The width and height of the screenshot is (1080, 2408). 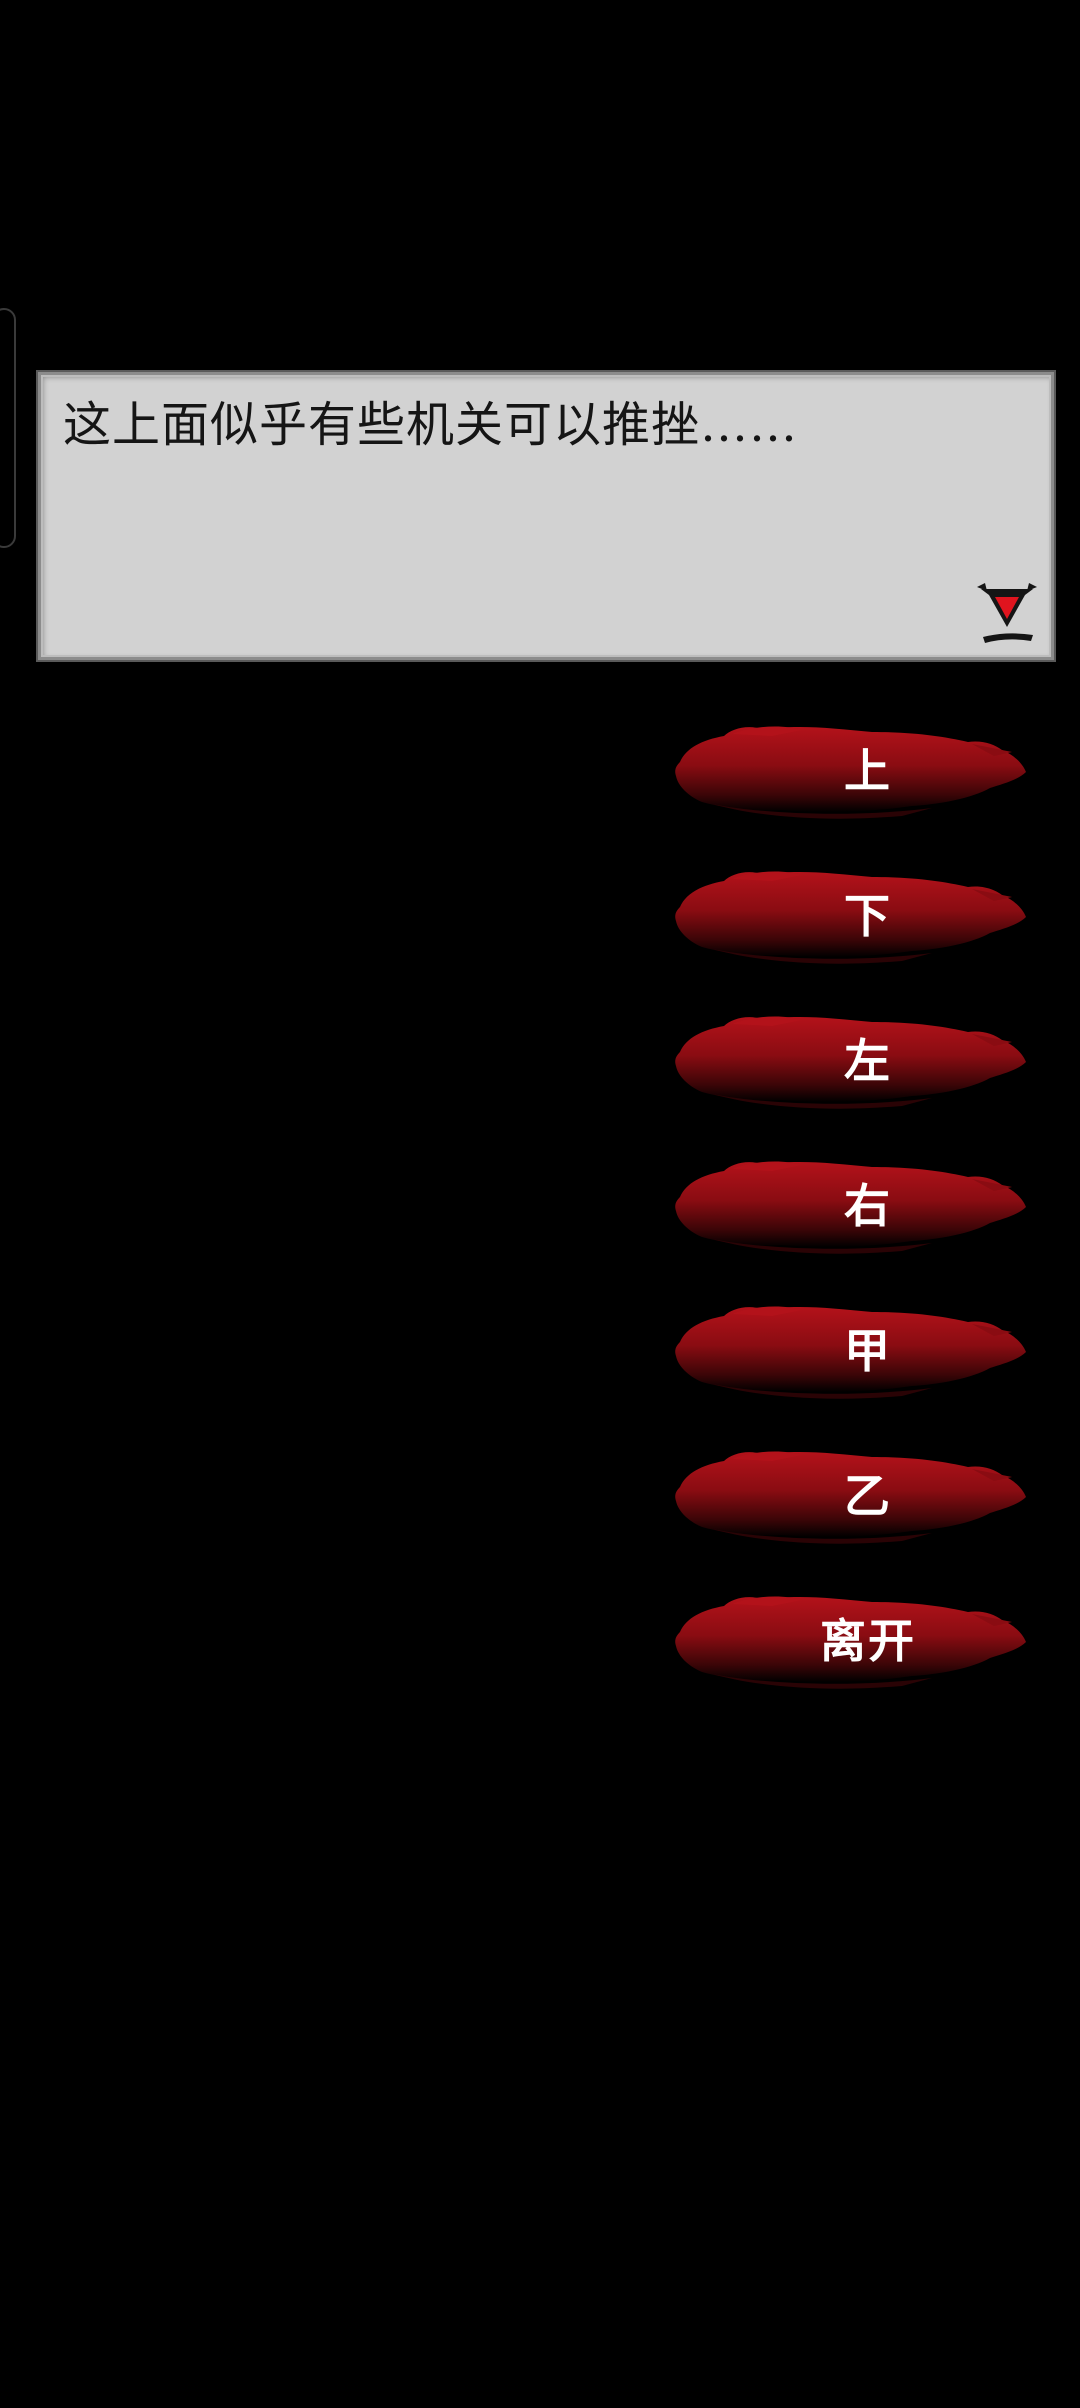 I want to click on choice-label: 右, so click(x=868, y=1206).